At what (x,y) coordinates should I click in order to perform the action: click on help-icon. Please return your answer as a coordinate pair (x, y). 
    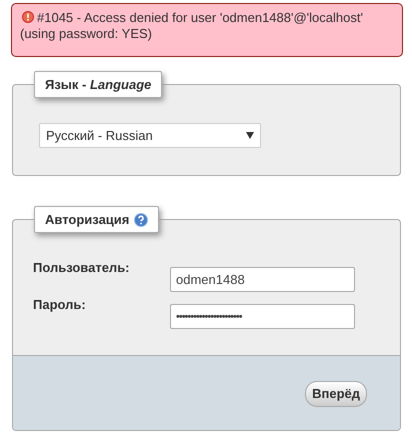
    Looking at the image, I should click on (141, 219).